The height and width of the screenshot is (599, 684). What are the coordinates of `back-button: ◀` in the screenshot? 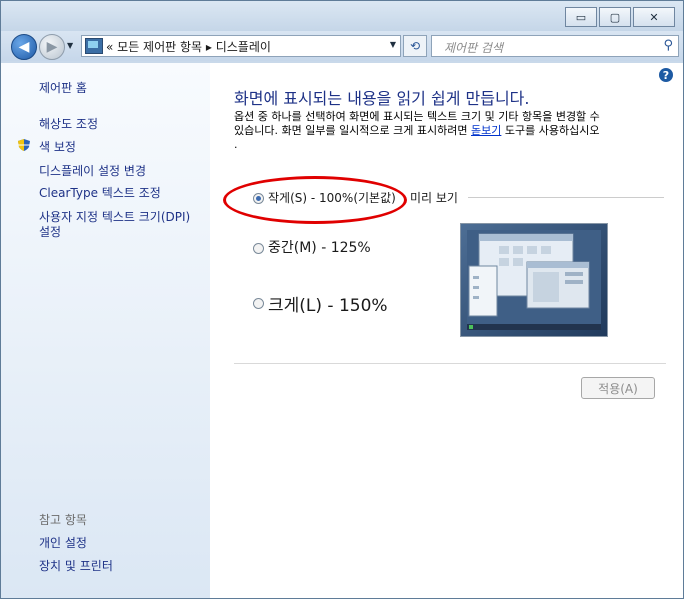 It's located at (24, 47).